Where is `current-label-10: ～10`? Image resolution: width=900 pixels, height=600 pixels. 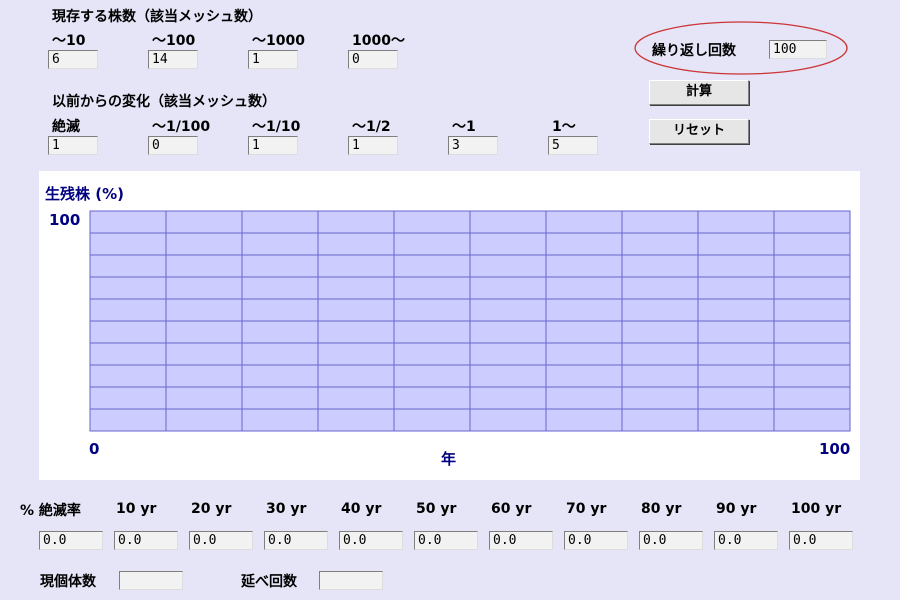
current-label-10: ～10 is located at coordinates (69, 41).